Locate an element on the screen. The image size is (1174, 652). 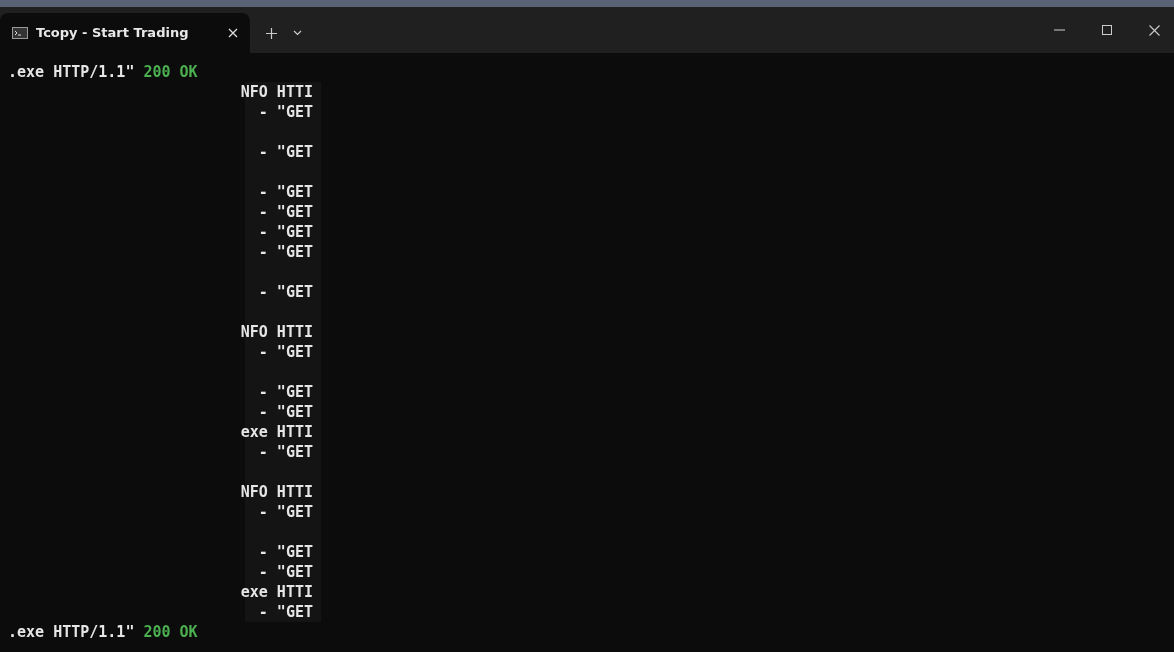
terminal-tab: Tcopy - Start Trading is located at coordinates (125, 33).